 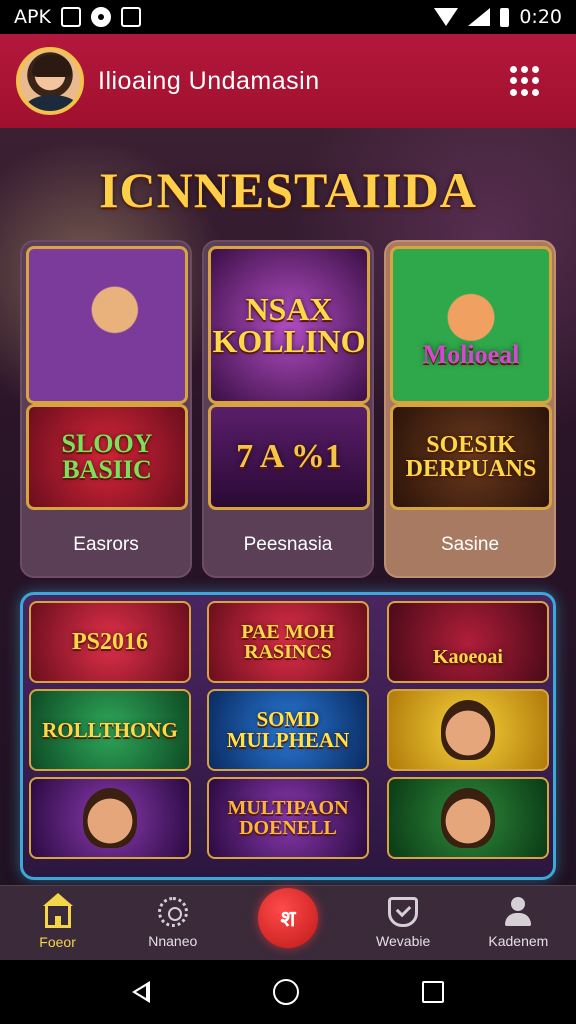 What do you see at coordinates (525, 81) in the screenshot?
I see `grid-menu-icon` at bounding box center [525, 81].